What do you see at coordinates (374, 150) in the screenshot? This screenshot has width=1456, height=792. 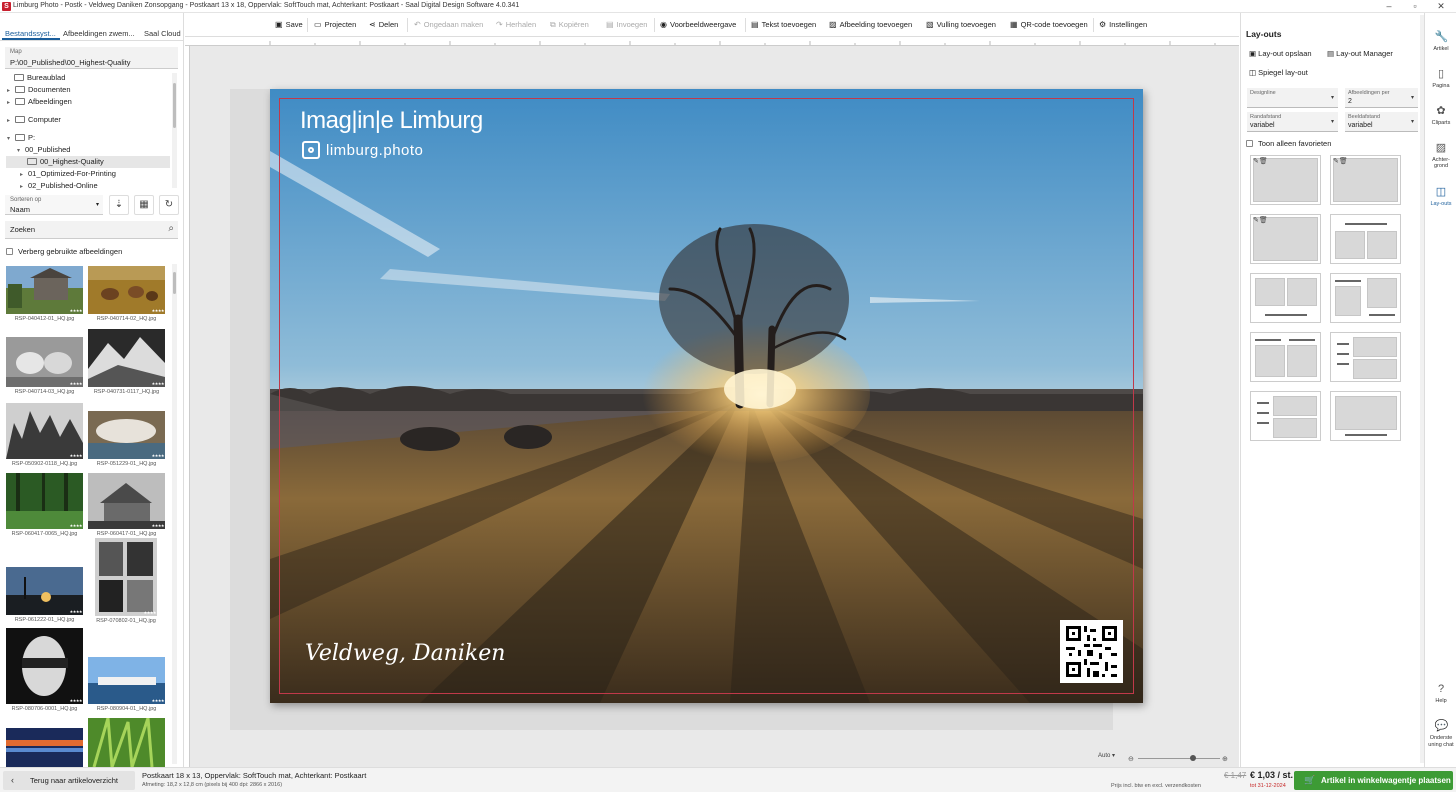 I see `brand-url: limburg.photo` at bounding box center [374, 150].